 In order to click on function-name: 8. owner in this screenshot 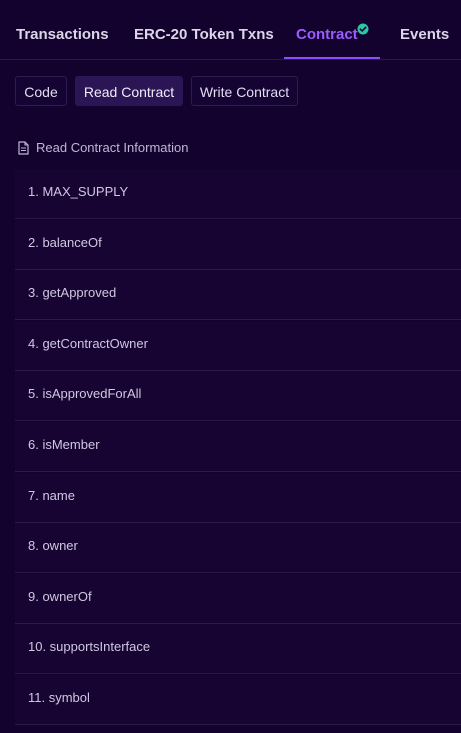, I will do `click(53, 546)`.